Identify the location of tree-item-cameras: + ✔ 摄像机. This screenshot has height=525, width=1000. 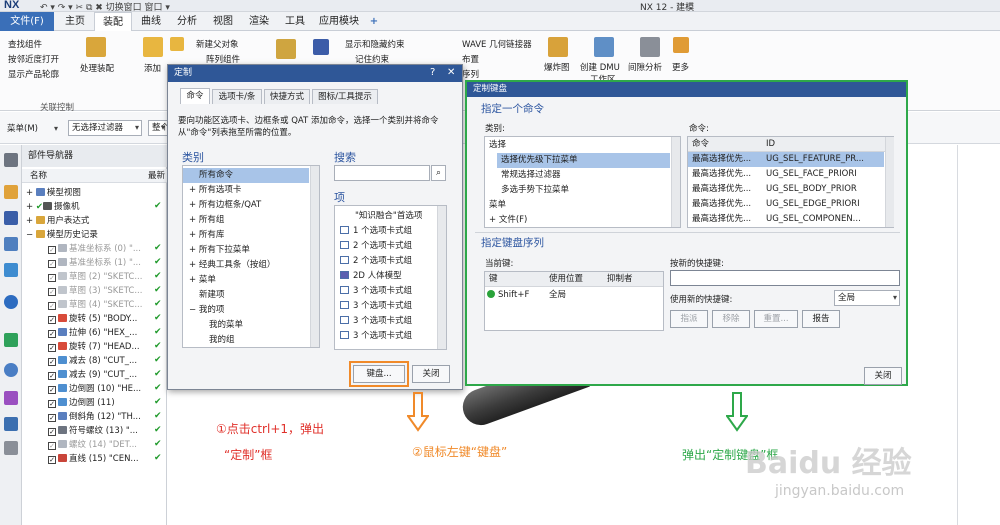
(94, 208).